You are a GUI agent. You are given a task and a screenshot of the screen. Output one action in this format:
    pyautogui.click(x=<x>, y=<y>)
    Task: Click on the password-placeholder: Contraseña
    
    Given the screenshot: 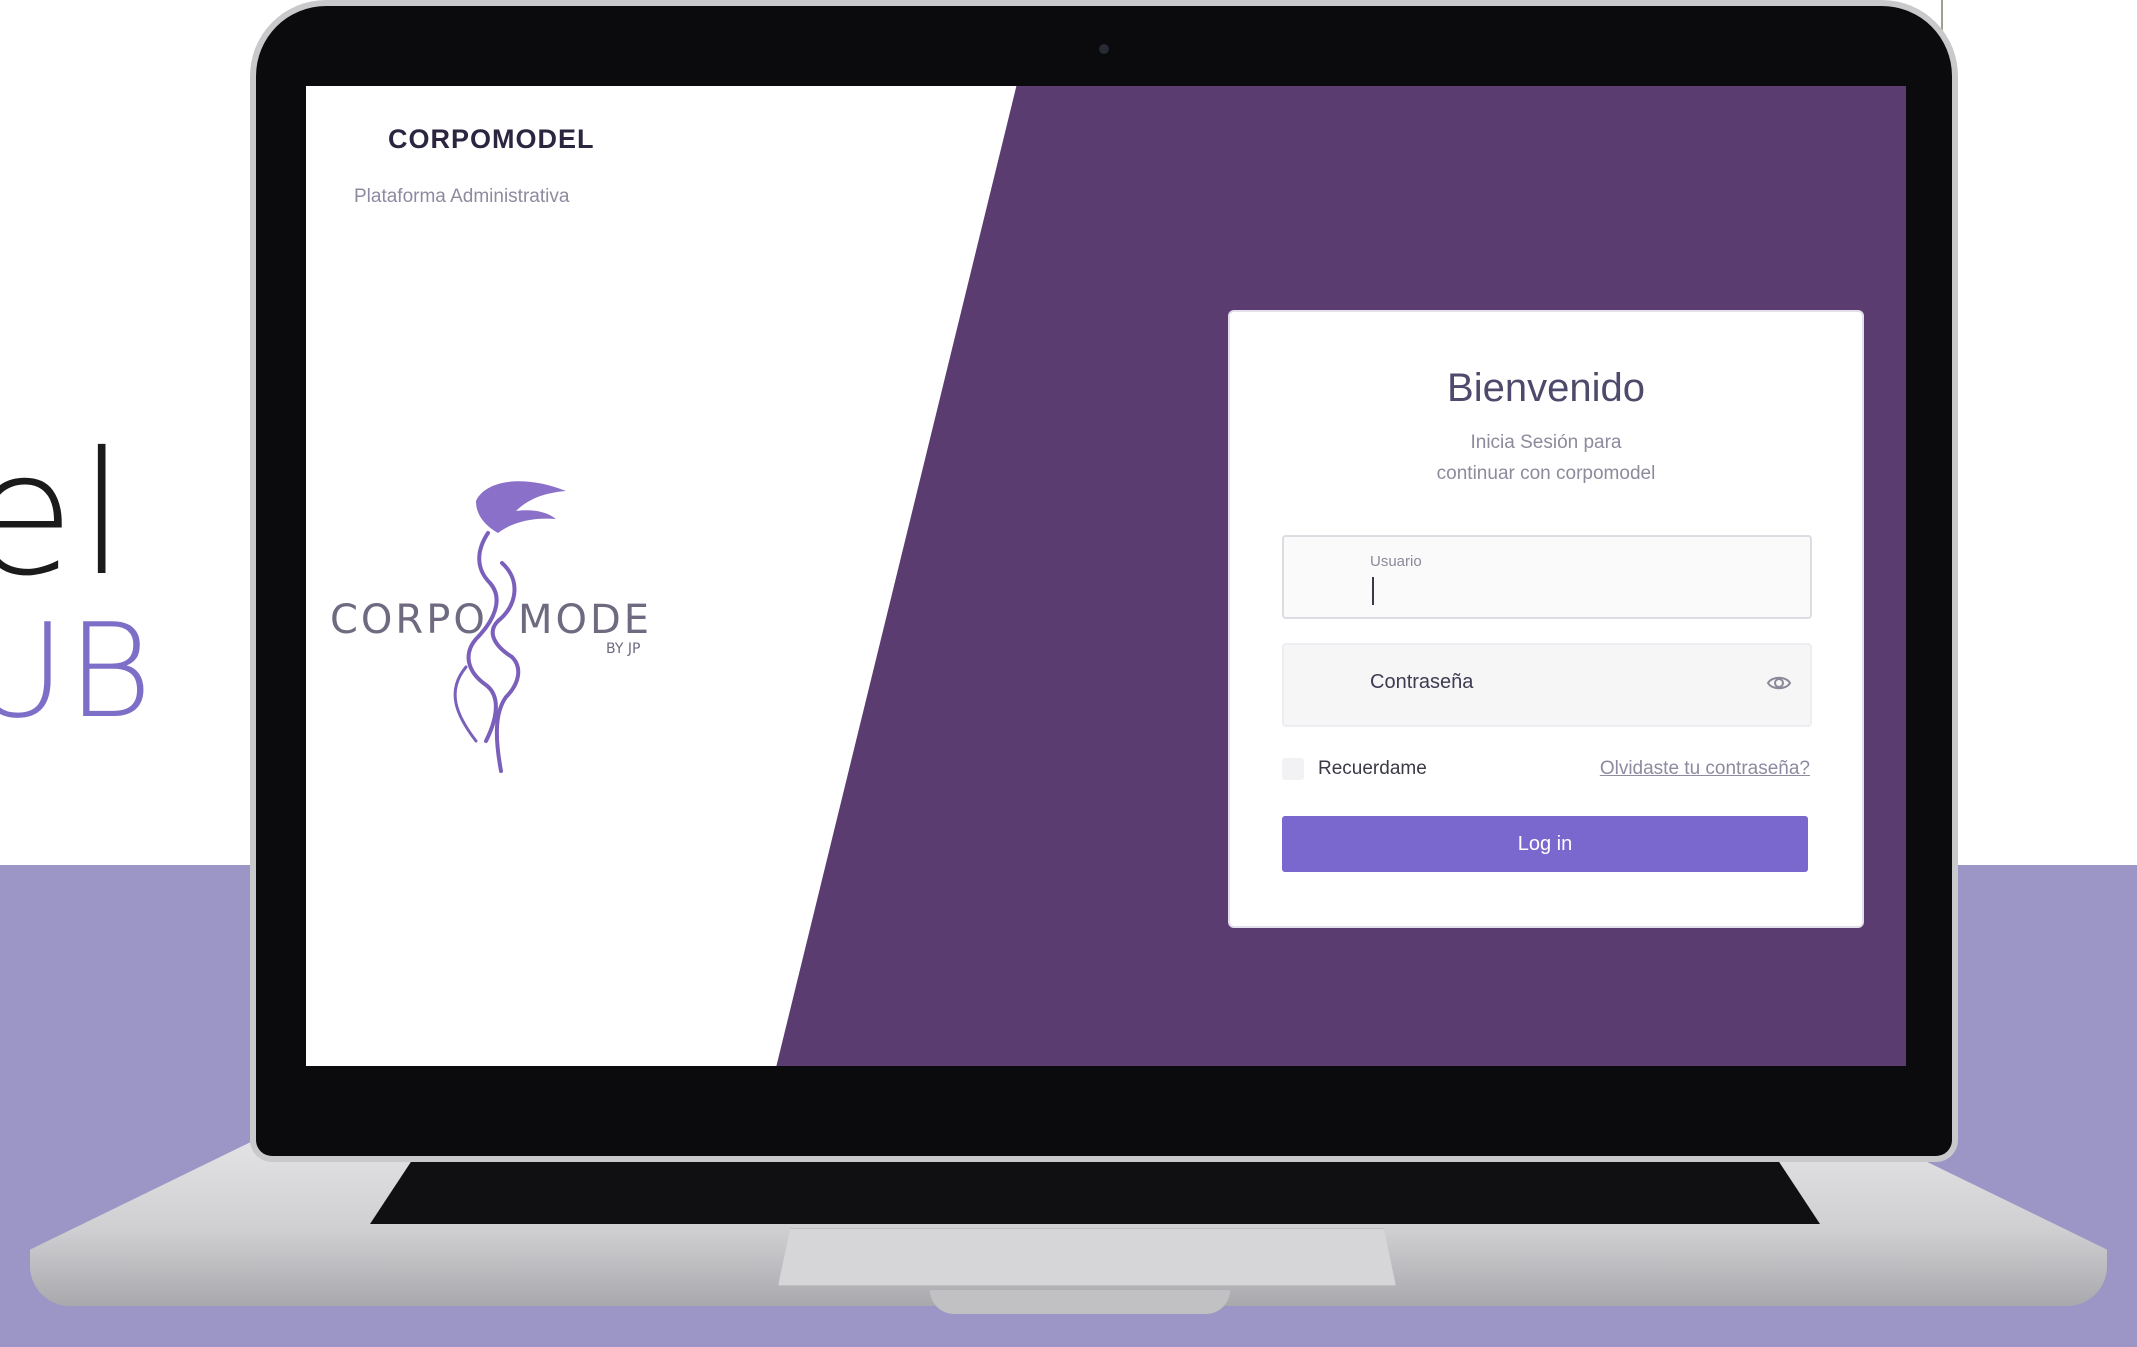 What is the action you would take?
    pyautogui.click(x=1422, y=682)
    